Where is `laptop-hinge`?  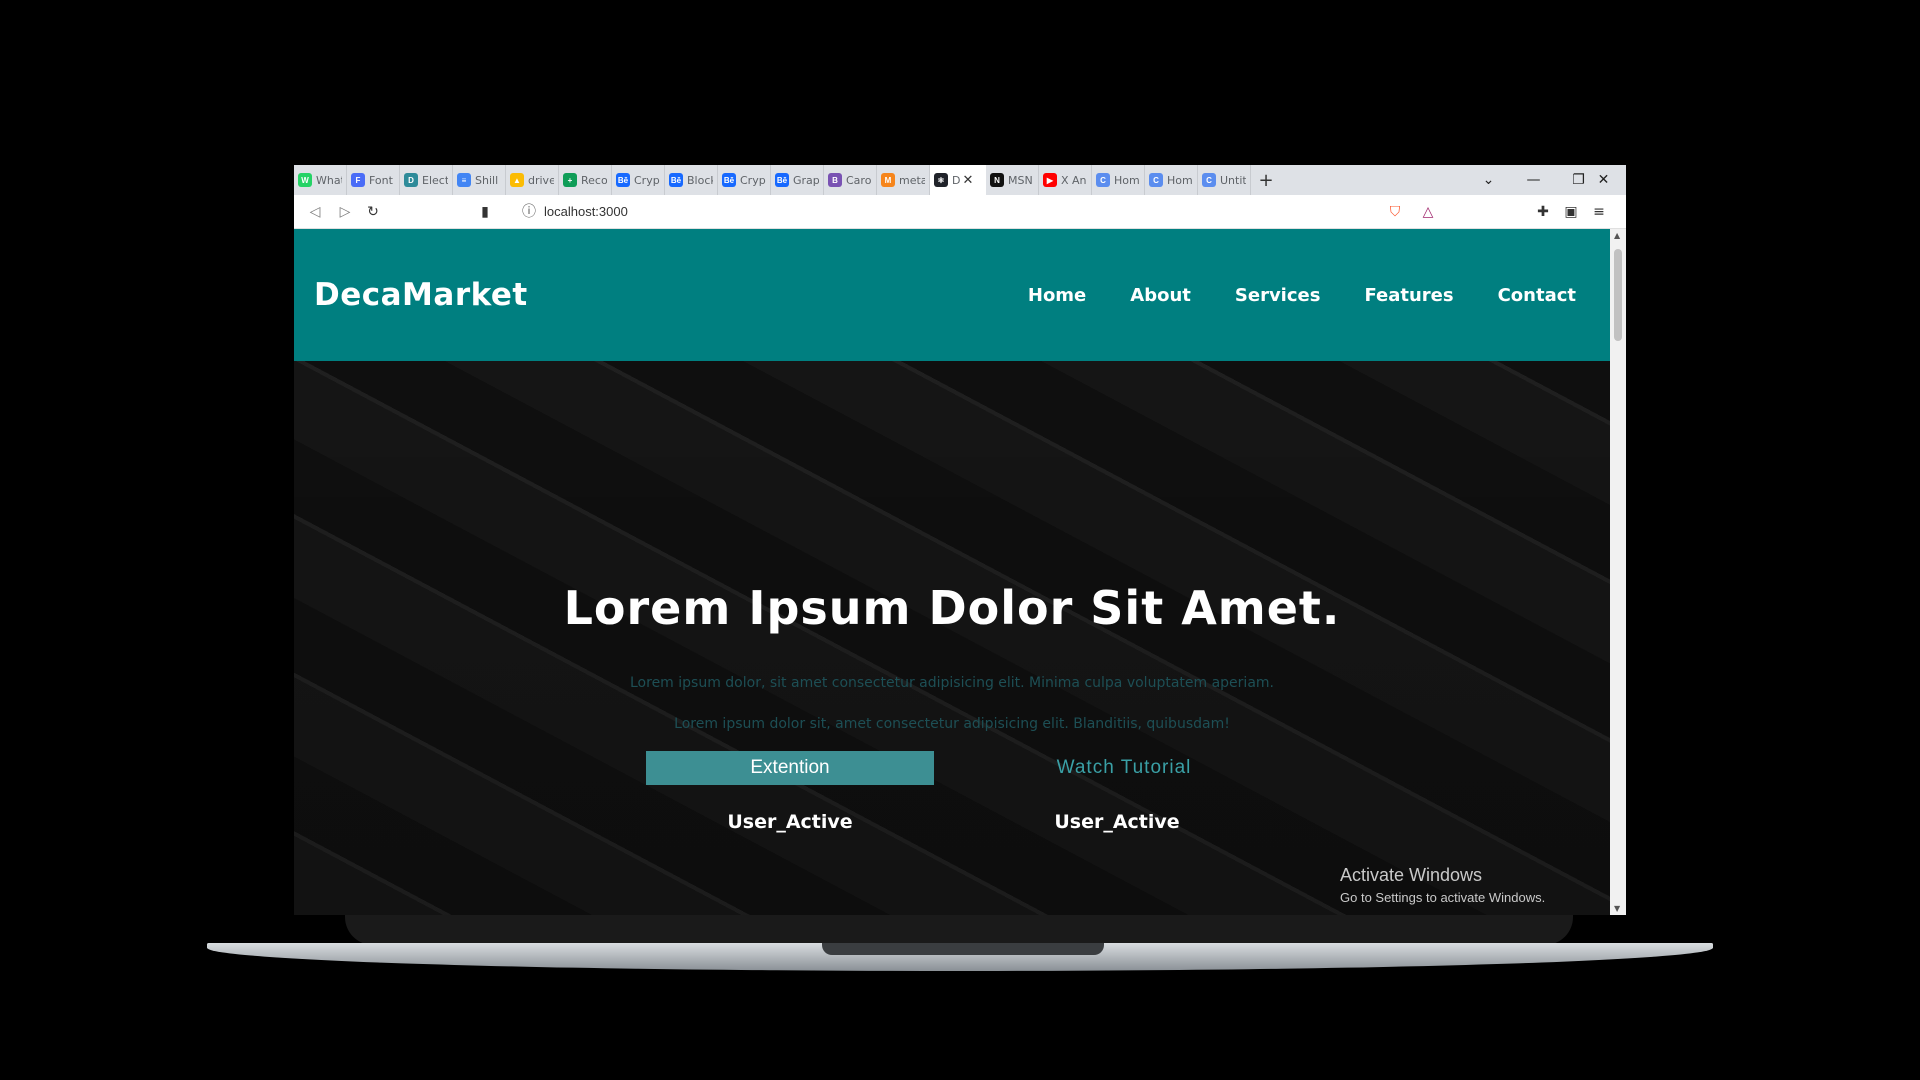
laptop-hinge is located at coordinates (959, 930).